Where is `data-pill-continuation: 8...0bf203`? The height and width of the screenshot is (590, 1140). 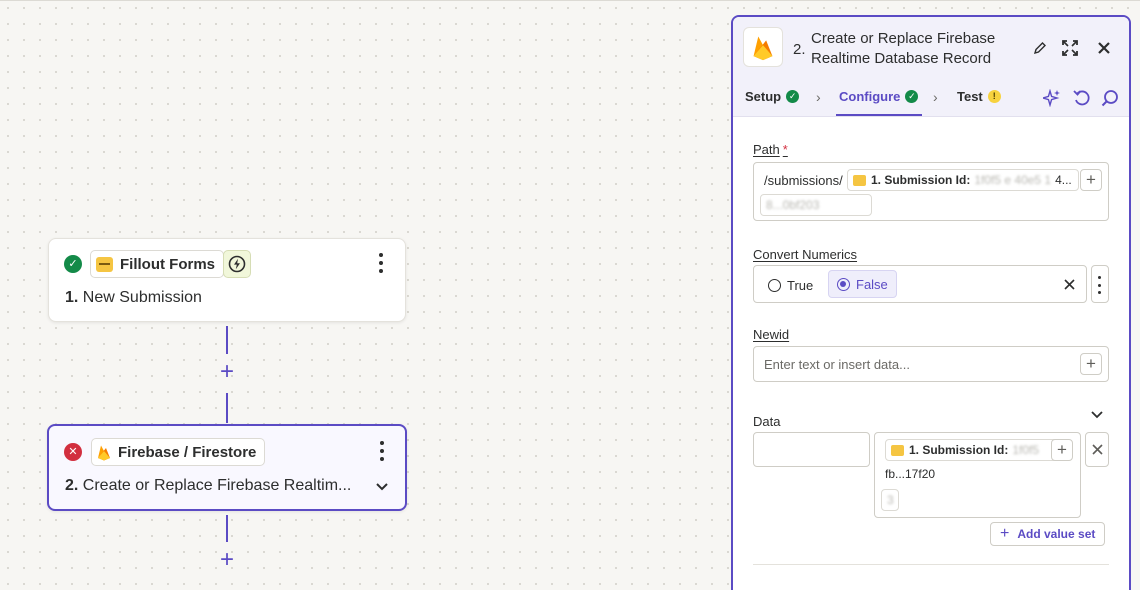 data-pill-continuation: 8...0bf203 is located at coordinates (816, 205).